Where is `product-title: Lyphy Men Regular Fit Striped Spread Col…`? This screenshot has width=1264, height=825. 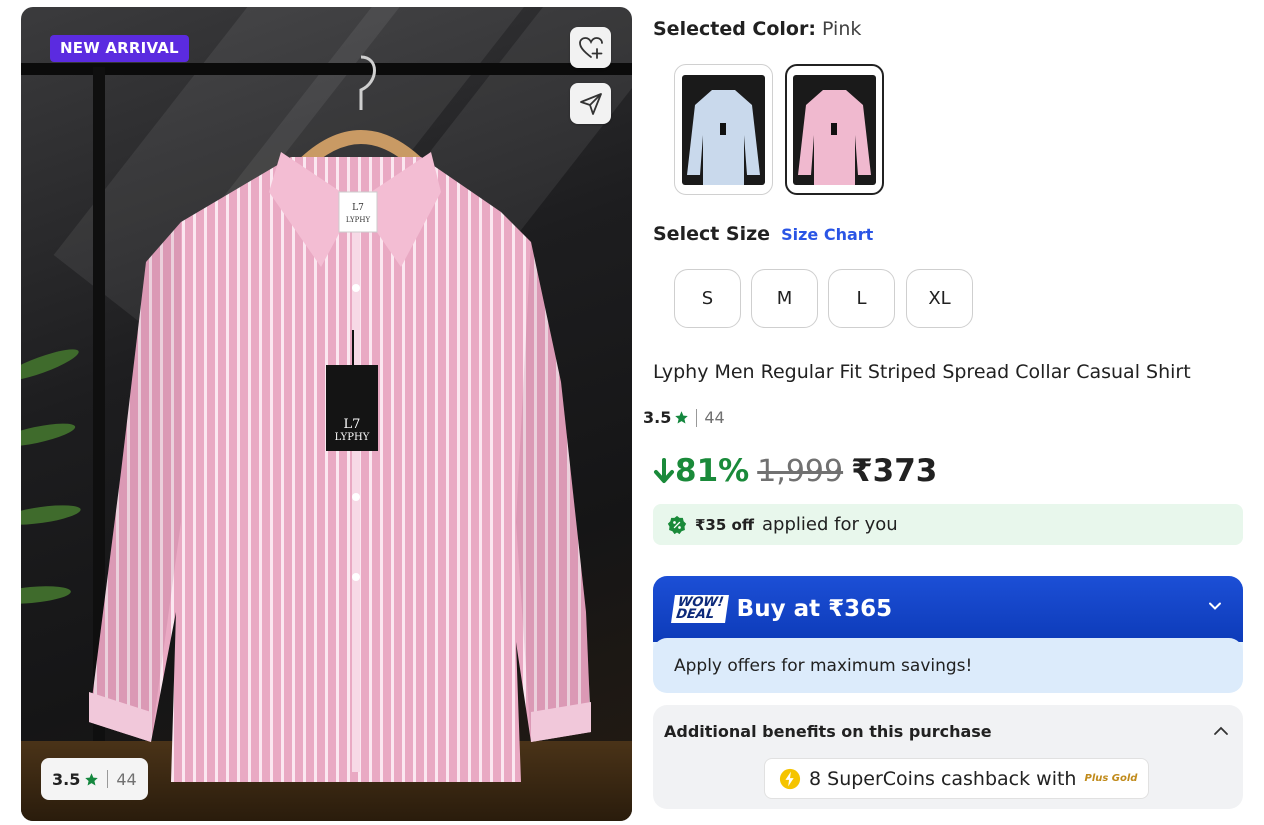 product-title: Lyphy Men Regular Fit Striped Spread Col… is located at coordinates (922, 372).